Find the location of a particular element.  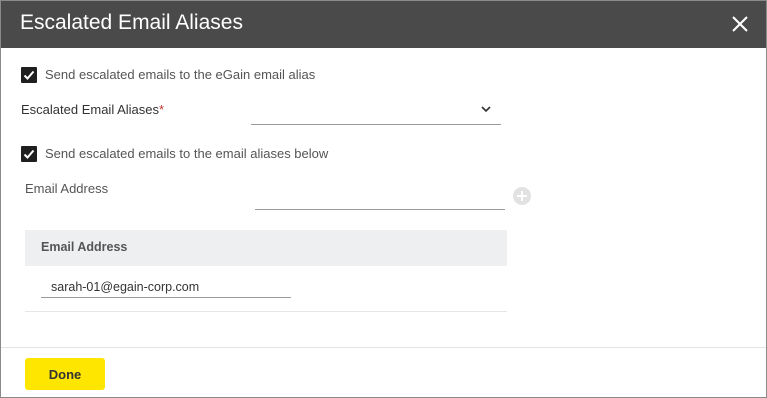

aliases-label-text: Escalated Email Aliases is located at coordinates (90, 109).